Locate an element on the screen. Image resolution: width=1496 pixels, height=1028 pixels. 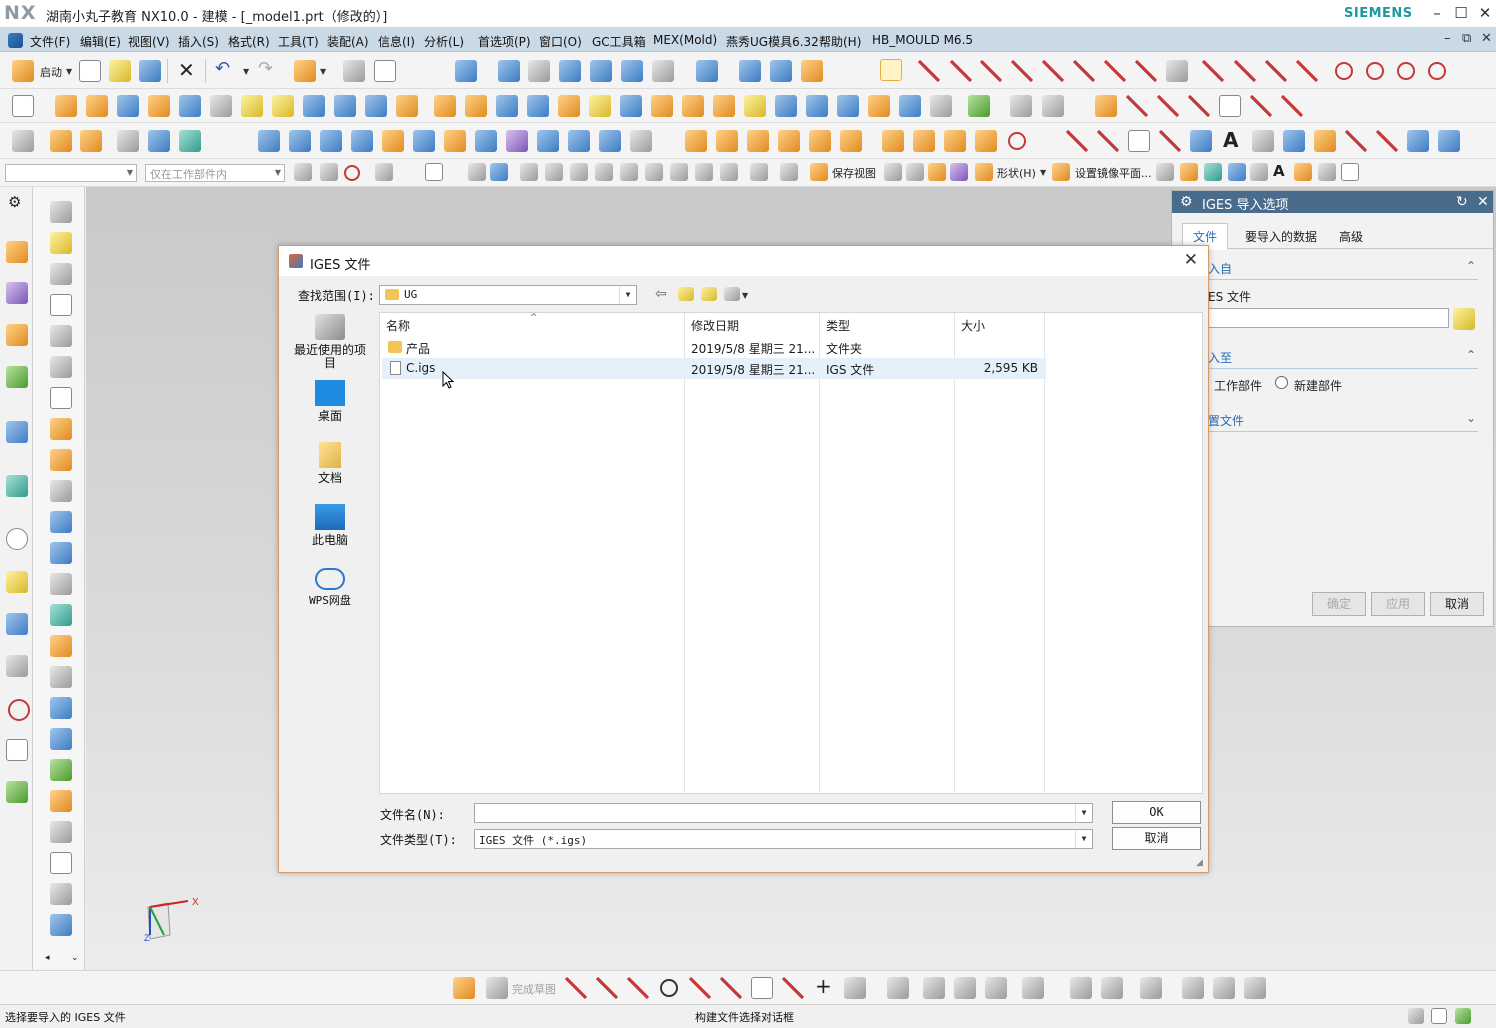
view-menu-icon is located at coordinates (732, 294).